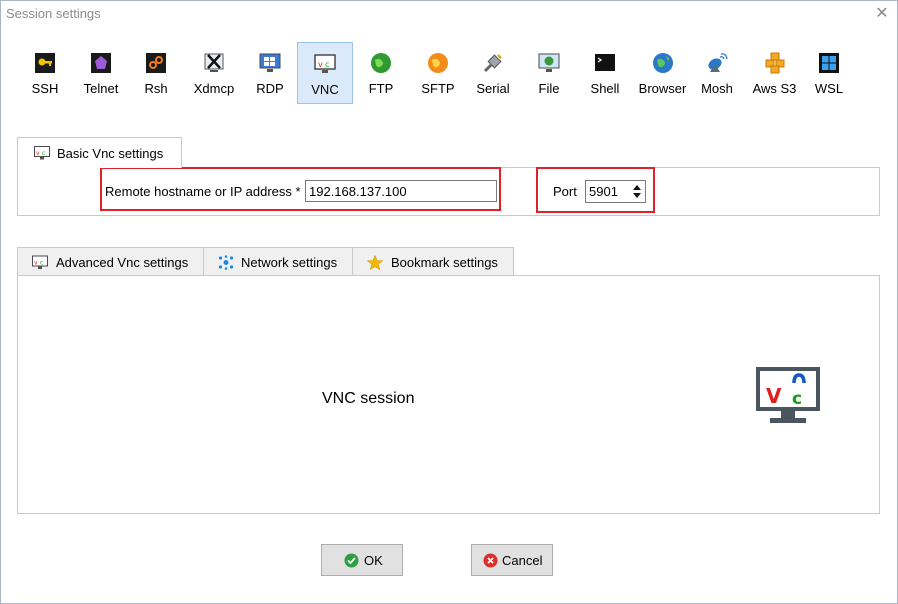 This screenshot has height=604, width=898. Describe the element at coordinates (637, 191) in the screenshot. I see `spin-arrows-icon` at that location.